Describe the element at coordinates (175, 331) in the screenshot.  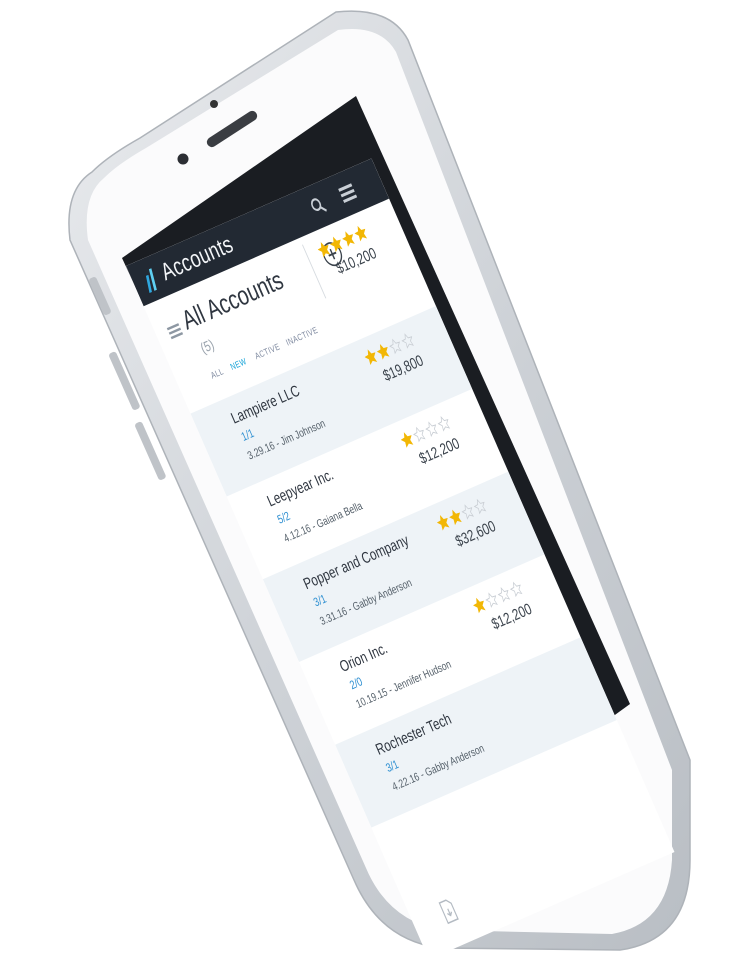
I see `list-menu-icon` at that location.